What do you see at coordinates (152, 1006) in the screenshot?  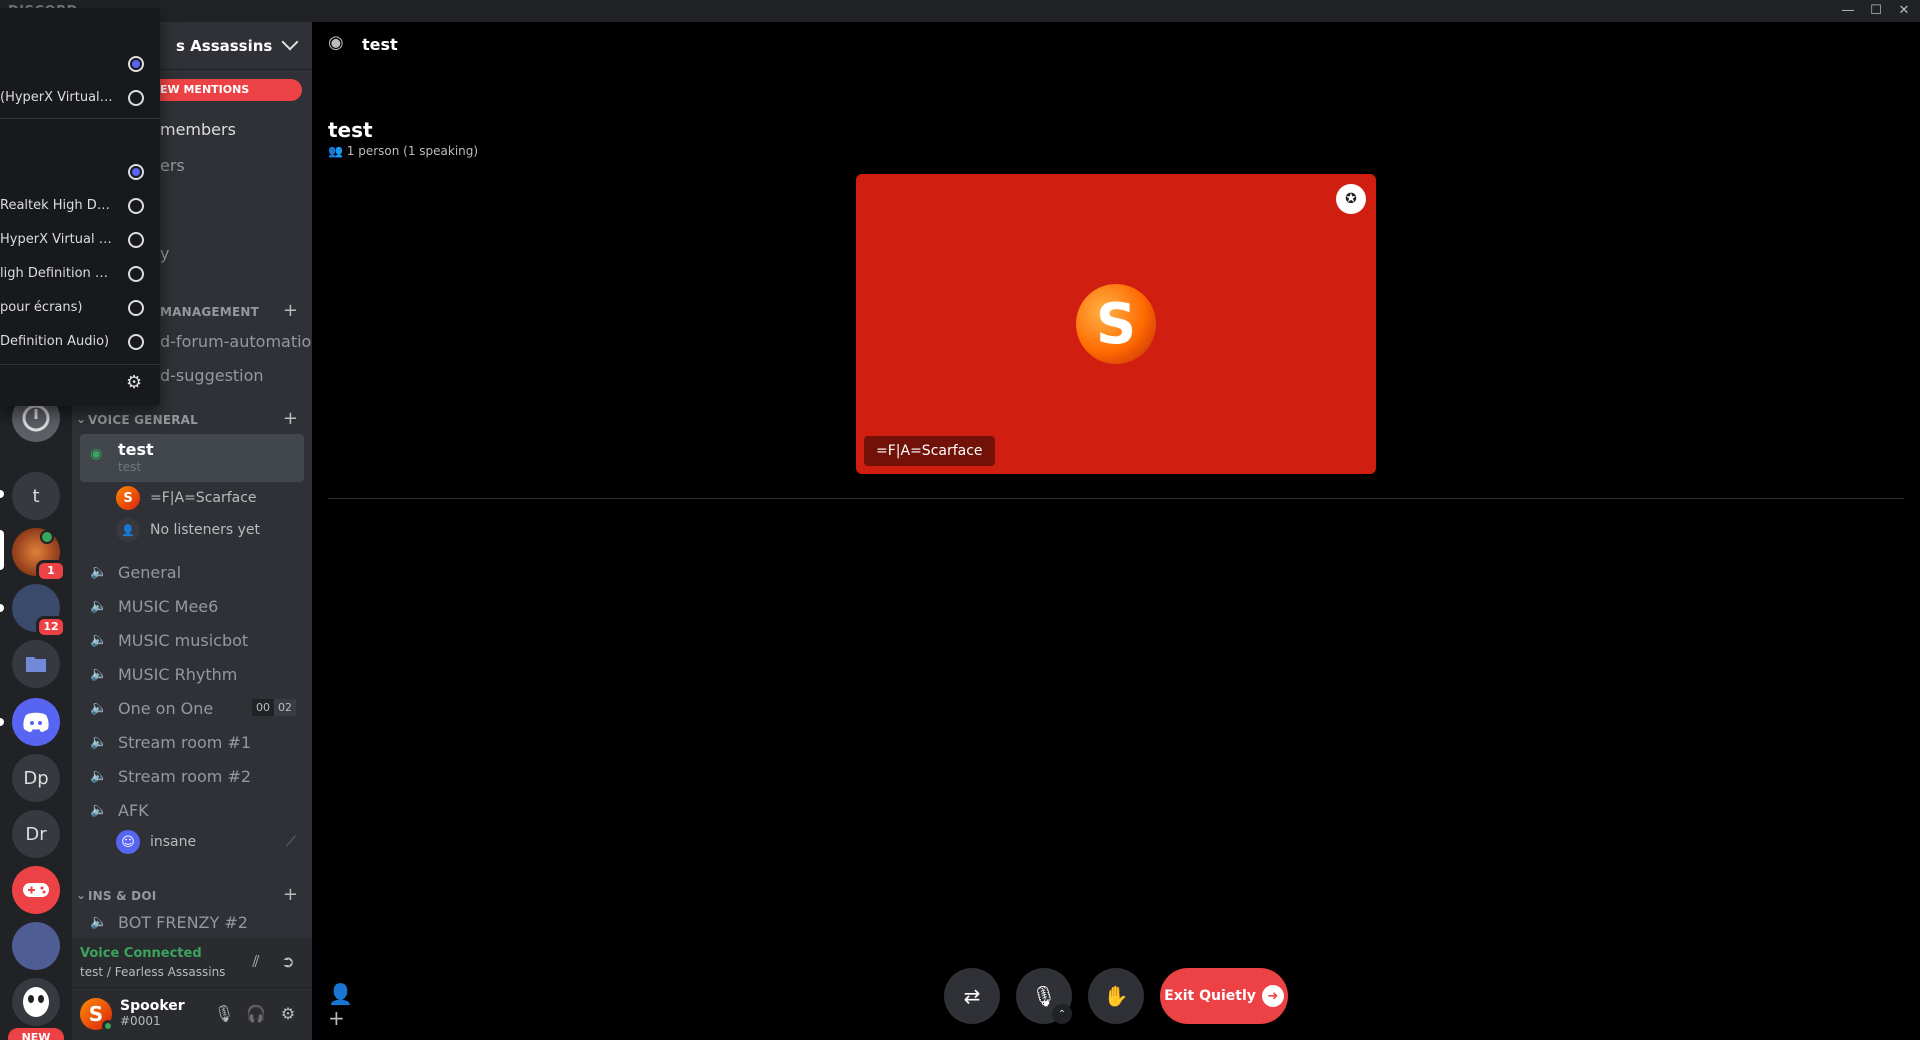 I see `username: Spooker` at bounding box center [152, 1006].